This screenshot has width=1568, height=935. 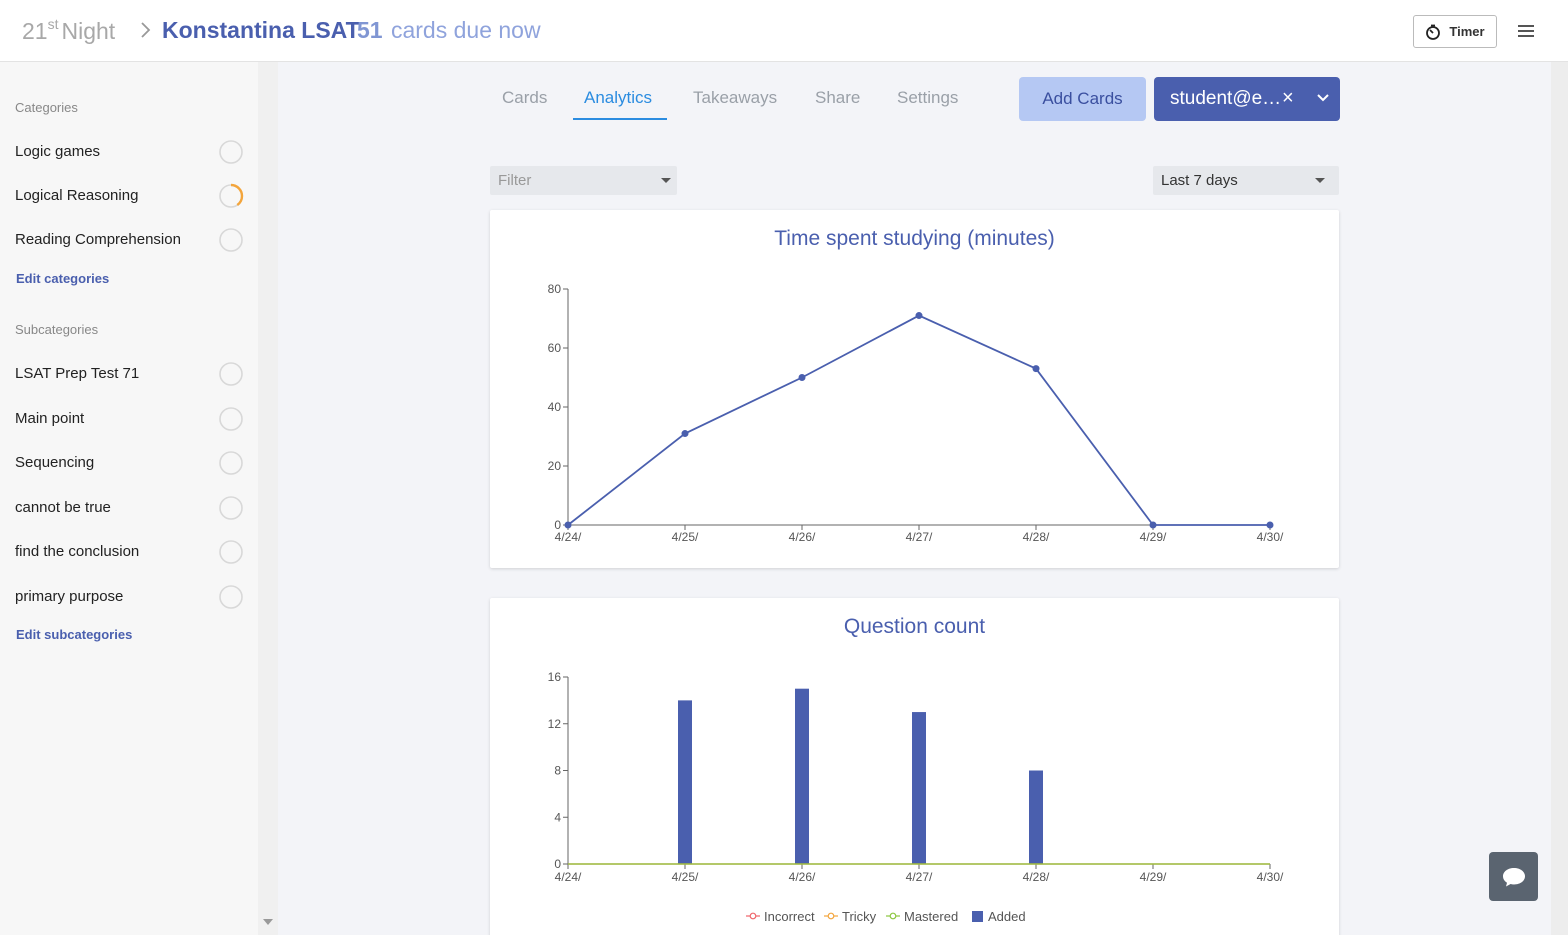 I want to click on legend-item: Tricky, so click(x=850, y=916).